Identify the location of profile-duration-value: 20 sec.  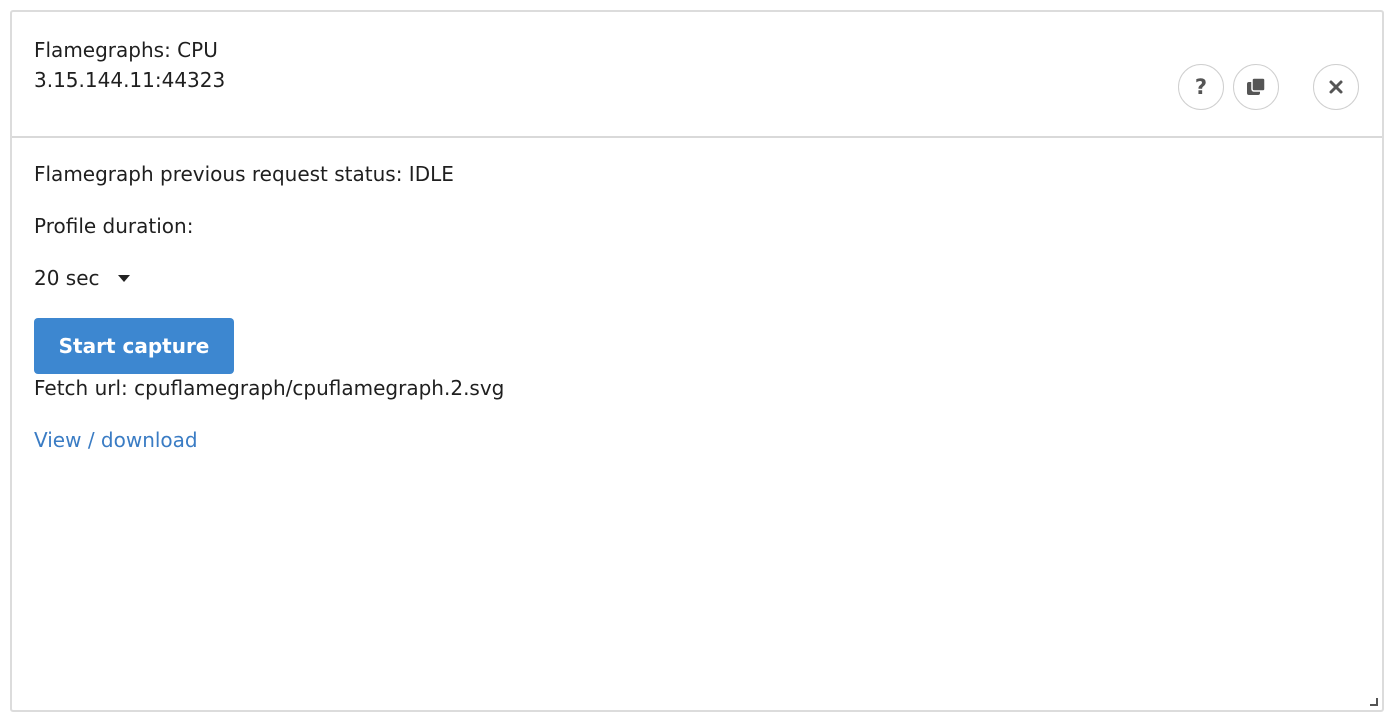
(67, 278).